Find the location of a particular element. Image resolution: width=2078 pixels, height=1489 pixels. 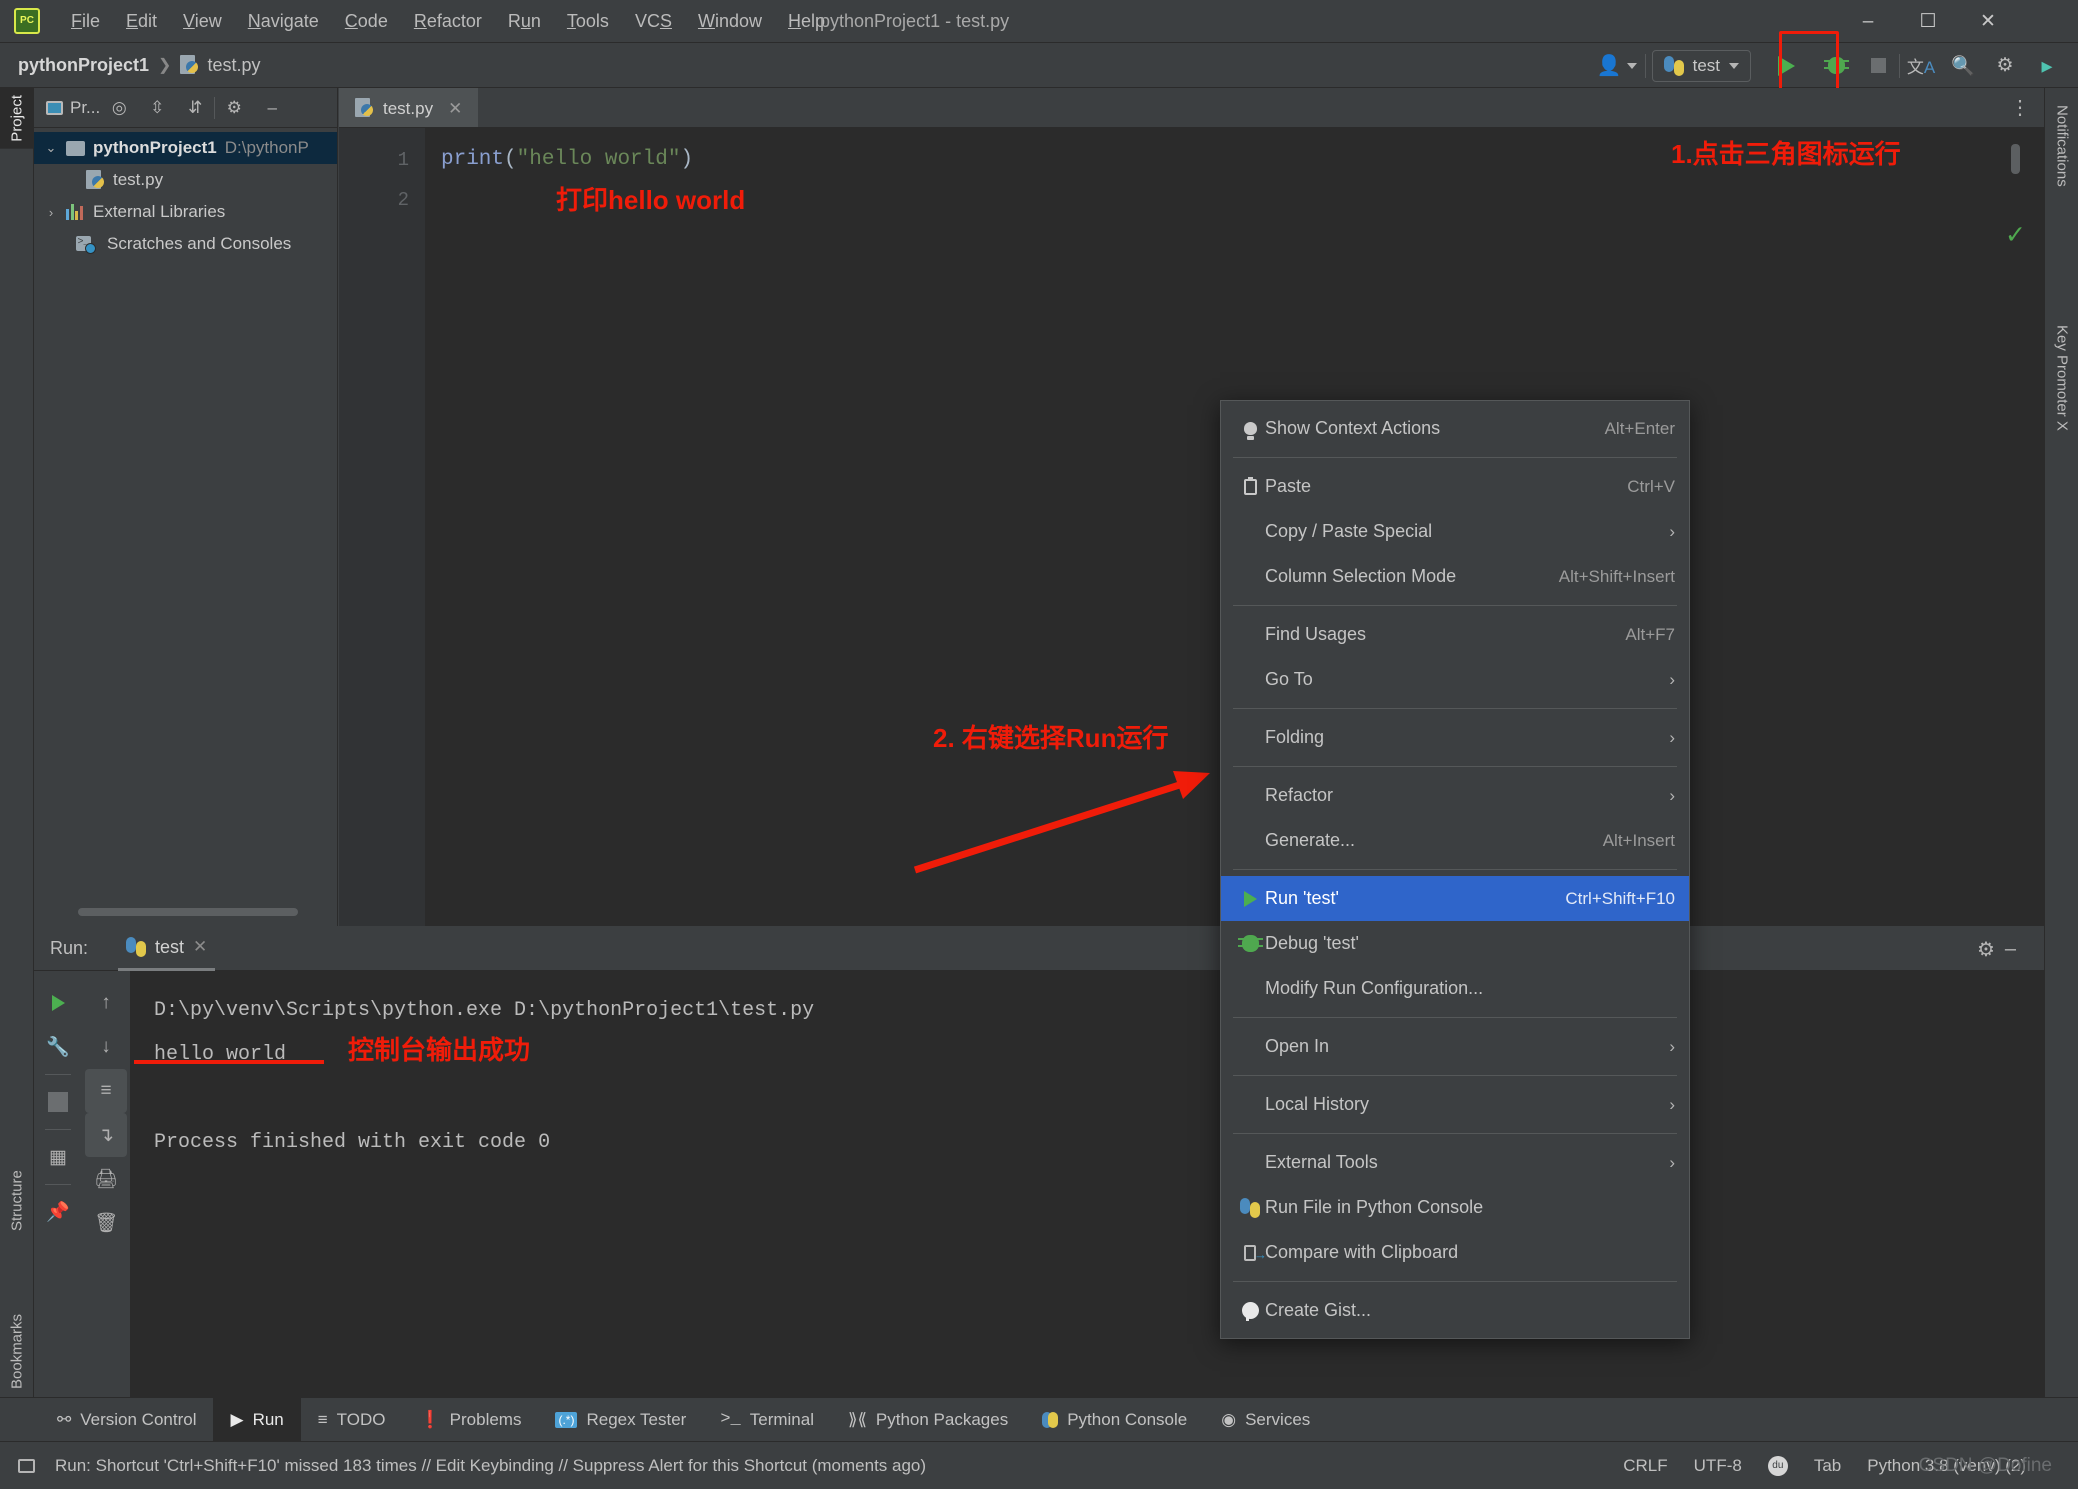

menu-view: View is located at coordinates (202, 21).